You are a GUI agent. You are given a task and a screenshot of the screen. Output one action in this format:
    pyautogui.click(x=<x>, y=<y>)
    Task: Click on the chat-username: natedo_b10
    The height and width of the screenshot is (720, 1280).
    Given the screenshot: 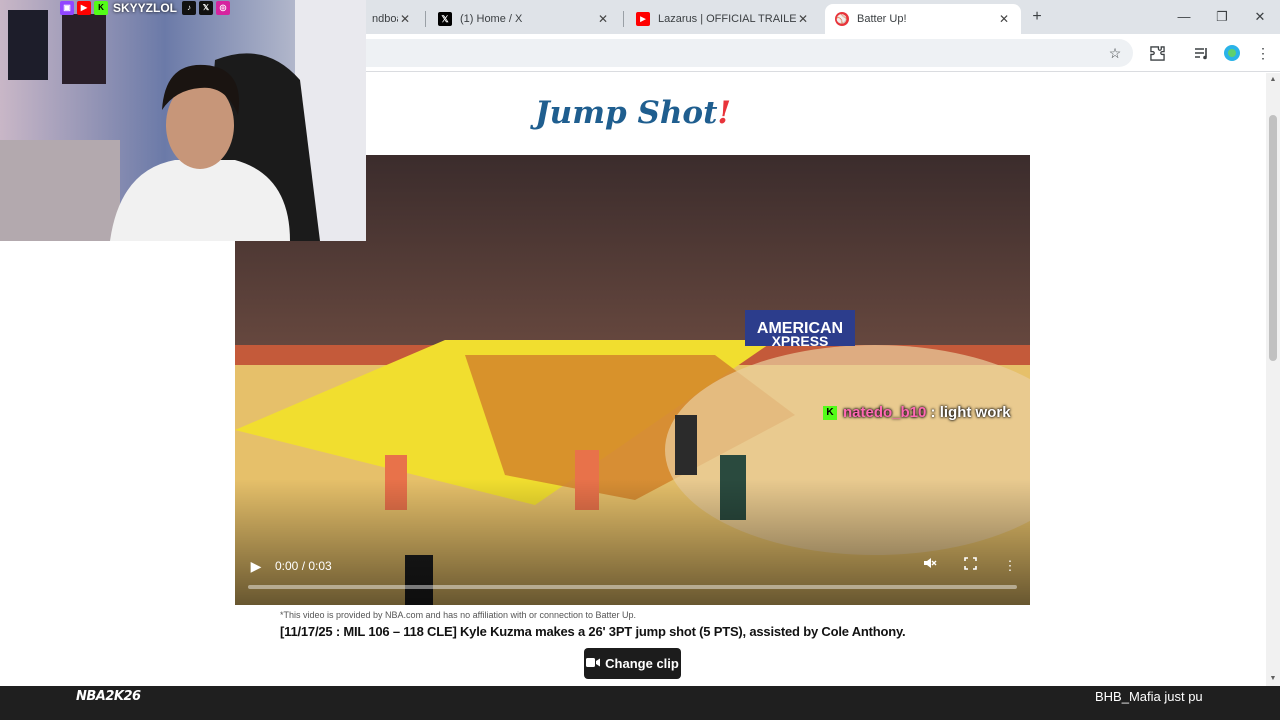 What is the action you would take?
    pyautogui.click(x=885, y=412)
    